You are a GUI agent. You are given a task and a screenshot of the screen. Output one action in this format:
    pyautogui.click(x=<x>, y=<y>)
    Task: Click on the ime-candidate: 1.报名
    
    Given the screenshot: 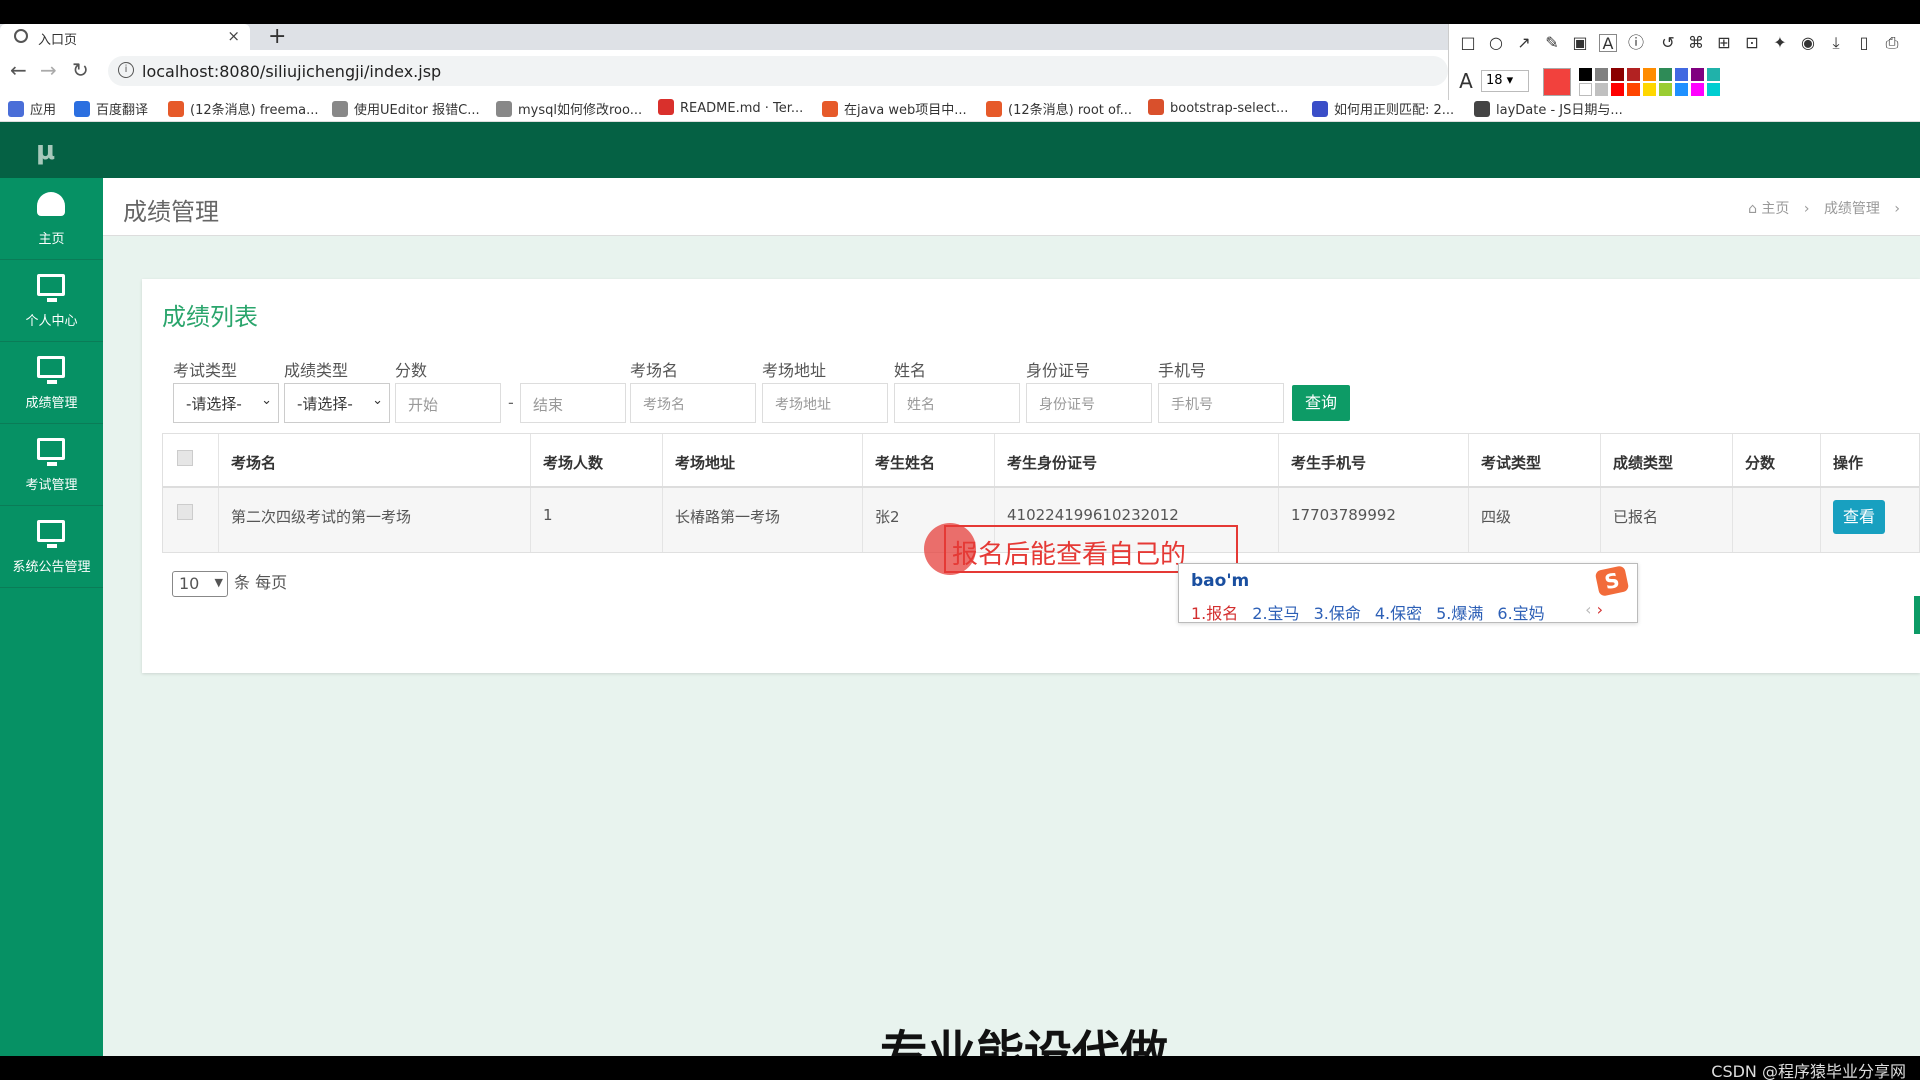 What is the action you would take?
    pyautogui.click(x=1214, y=613)
    